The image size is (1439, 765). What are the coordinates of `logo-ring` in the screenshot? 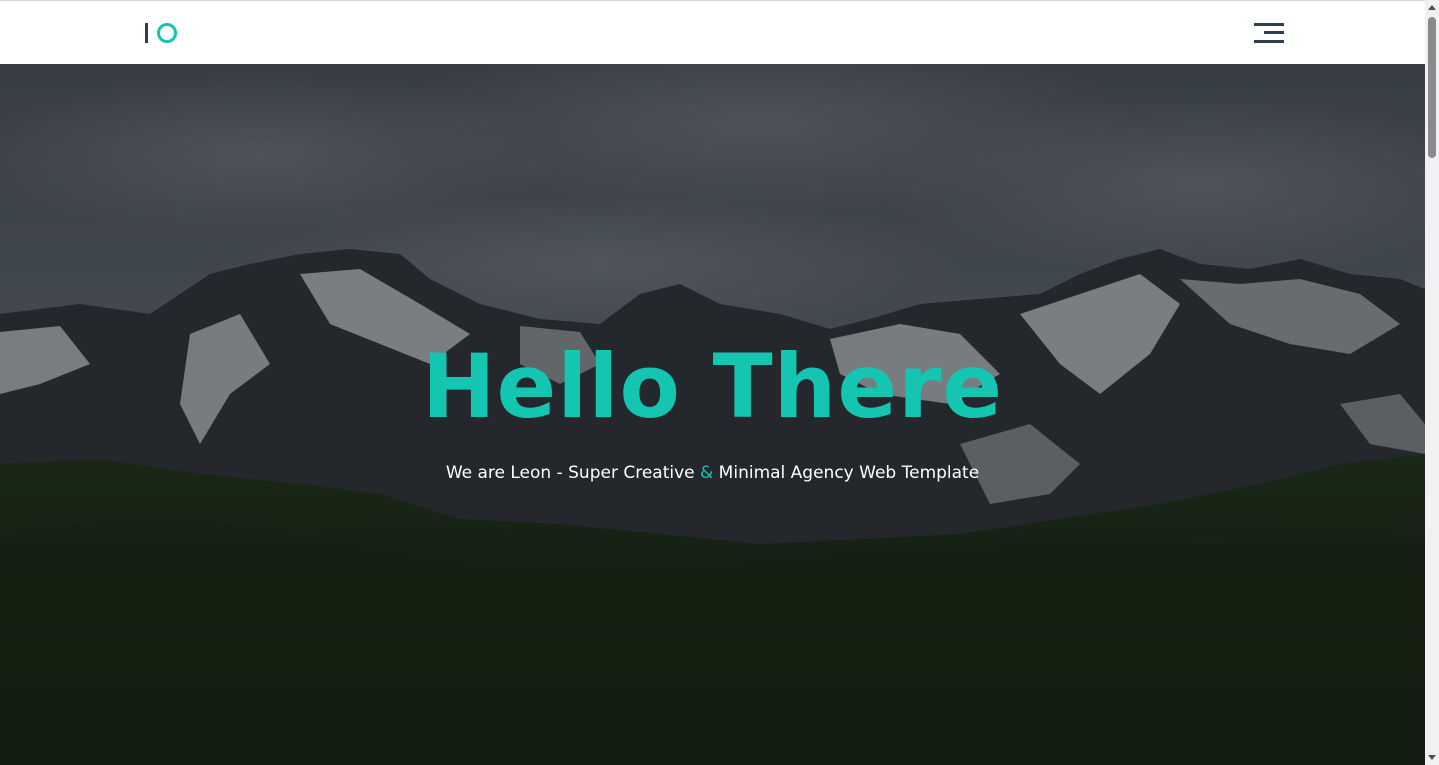 It's located at (167, 33).